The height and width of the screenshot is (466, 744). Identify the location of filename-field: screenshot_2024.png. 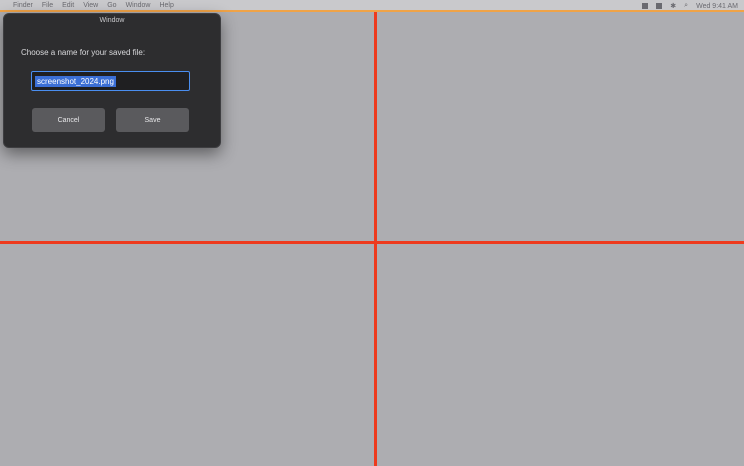
(110, 81).